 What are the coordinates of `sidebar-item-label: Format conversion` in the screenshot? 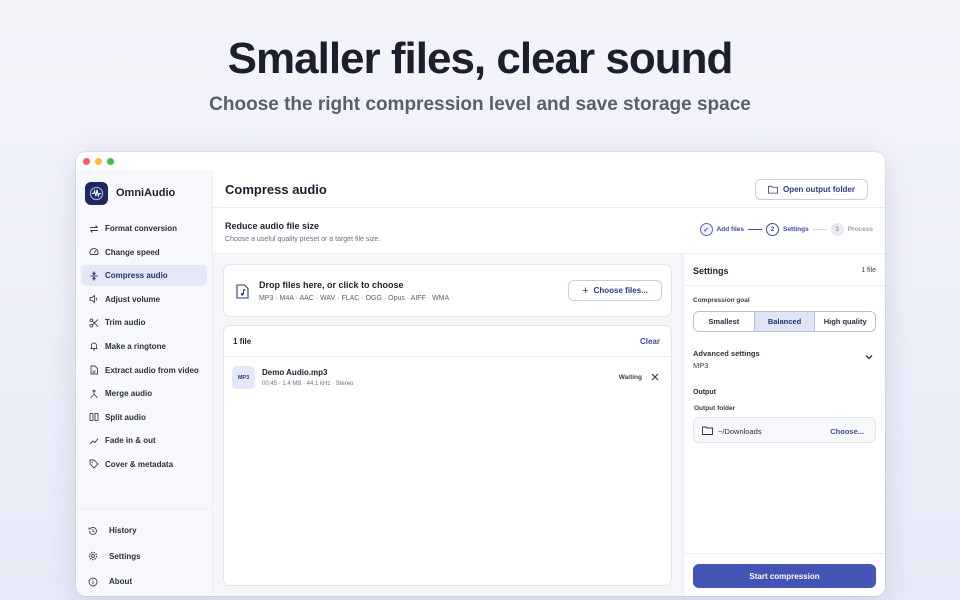 It's located at (141, 228).